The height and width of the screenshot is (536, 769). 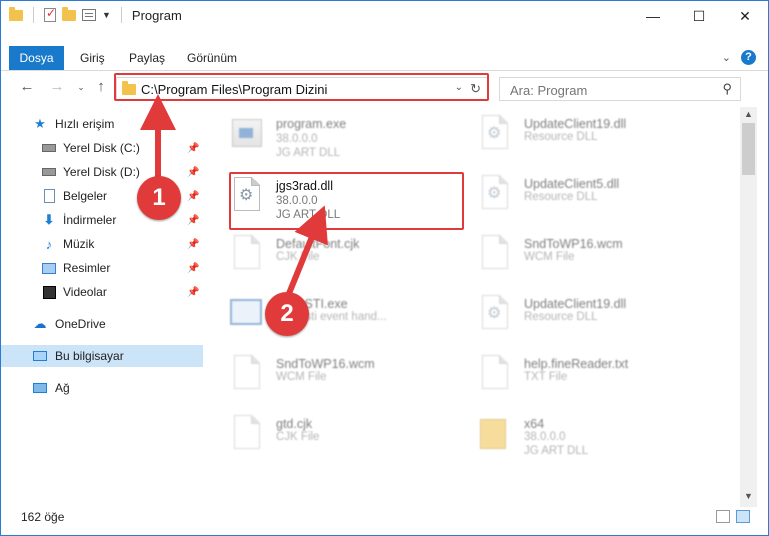 What do you see at coordinates (102, 292) in the screenshot?
I see `sidebar-item-videos: Videolar 📌` at bounding box center [102, 292].